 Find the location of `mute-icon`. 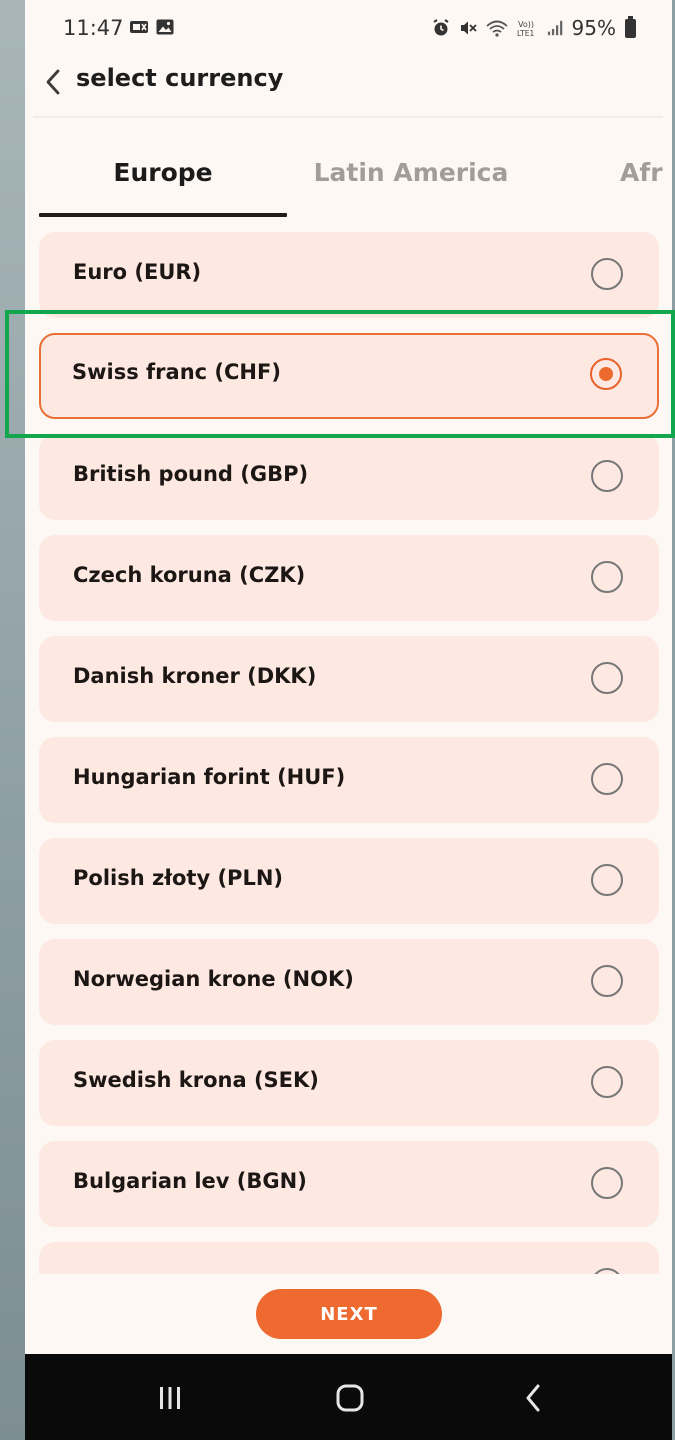

mute-icon is located at coordinates (468, 28).